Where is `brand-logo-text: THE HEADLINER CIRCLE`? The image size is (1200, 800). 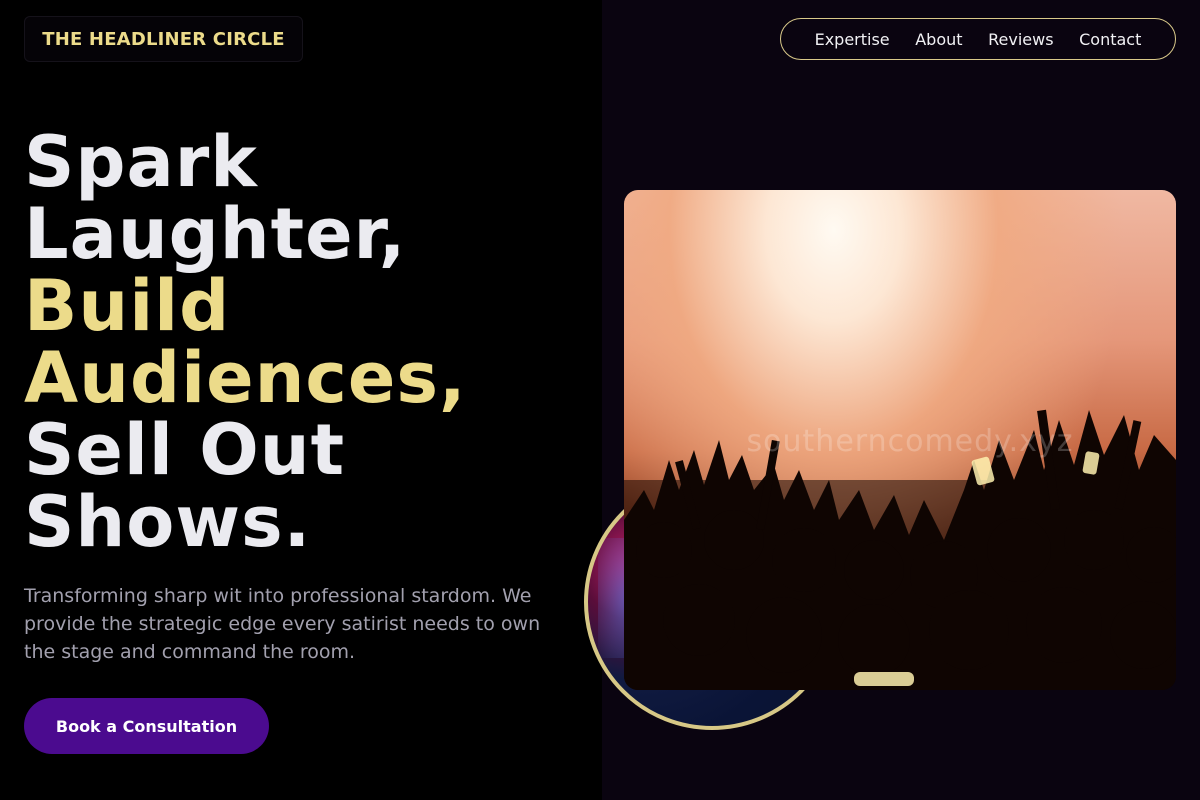 brand-logo-text: THE HEADLINER CIRCLE is located at coordinates (163, 39).